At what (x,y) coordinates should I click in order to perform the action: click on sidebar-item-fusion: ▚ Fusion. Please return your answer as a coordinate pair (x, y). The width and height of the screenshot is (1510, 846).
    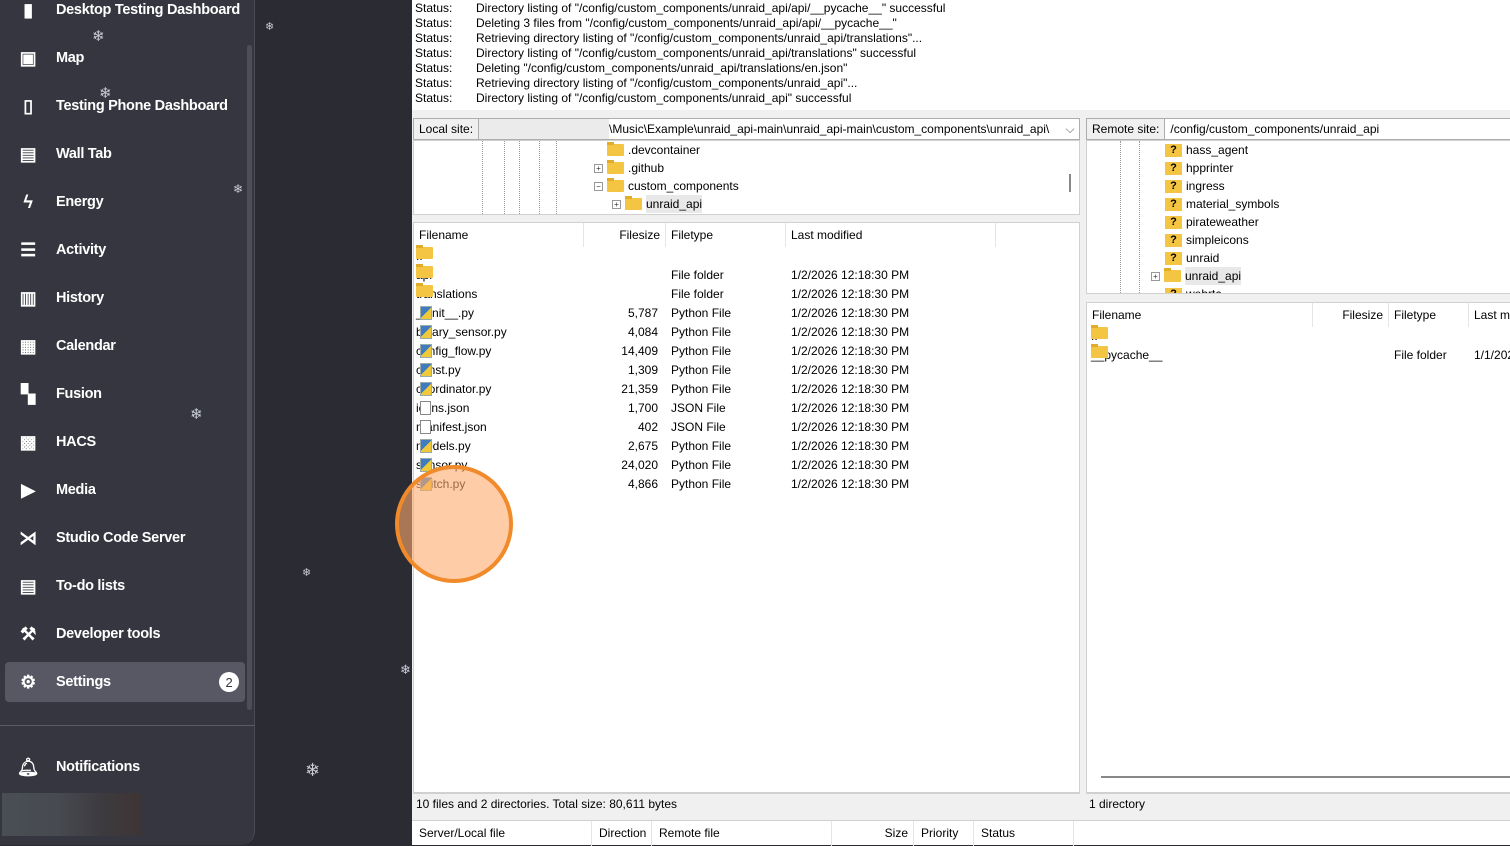
    Looking at the image, I should click on (125, 394).